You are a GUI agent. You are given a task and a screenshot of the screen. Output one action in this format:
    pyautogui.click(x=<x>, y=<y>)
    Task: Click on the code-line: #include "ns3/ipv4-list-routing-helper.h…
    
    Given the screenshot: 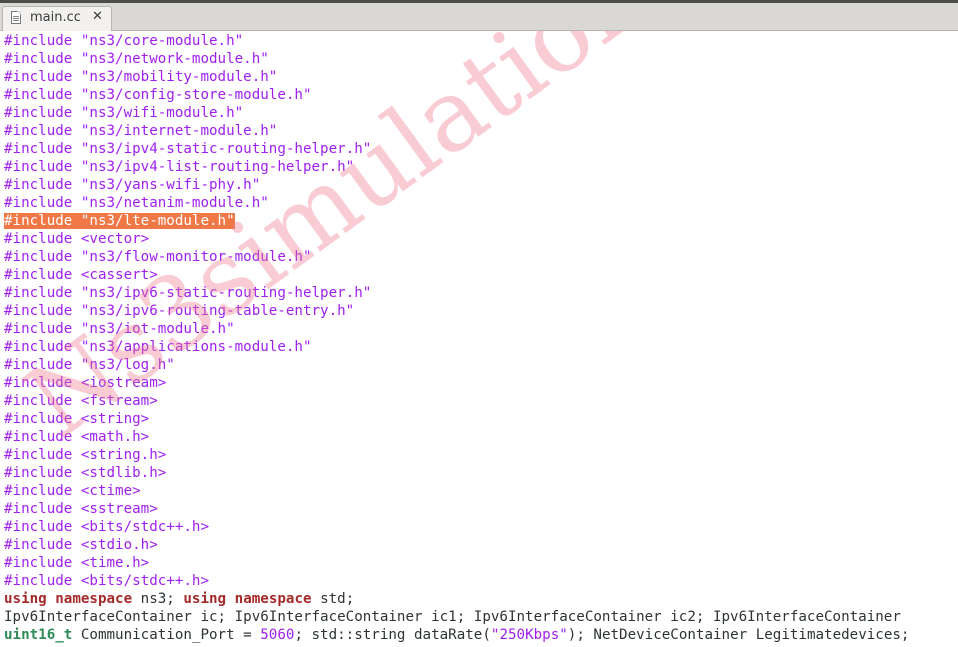 What is the action you would take?
    pyautogui.click(x=456, y=167)
    